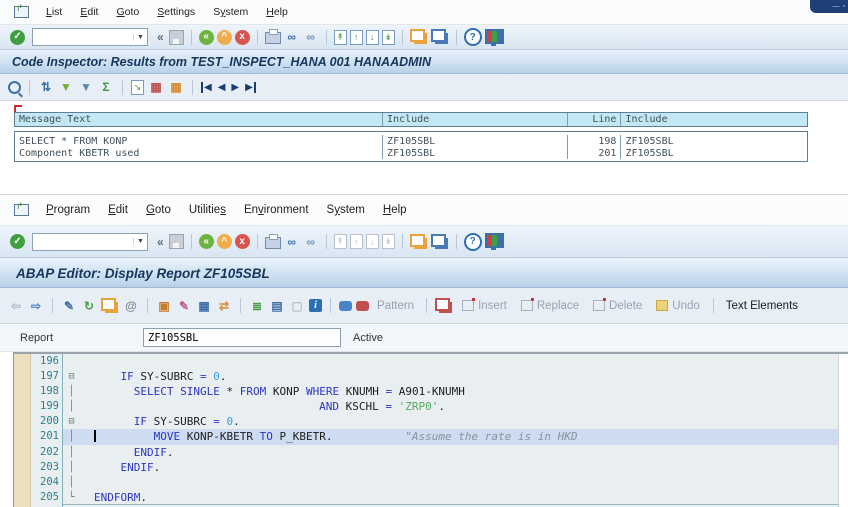 This screenshot has height=507, width=848. What do you see at coordinates (595, 119) in the screenshot?
I see `column-header-line: Line` at bounding box center [595, 119].